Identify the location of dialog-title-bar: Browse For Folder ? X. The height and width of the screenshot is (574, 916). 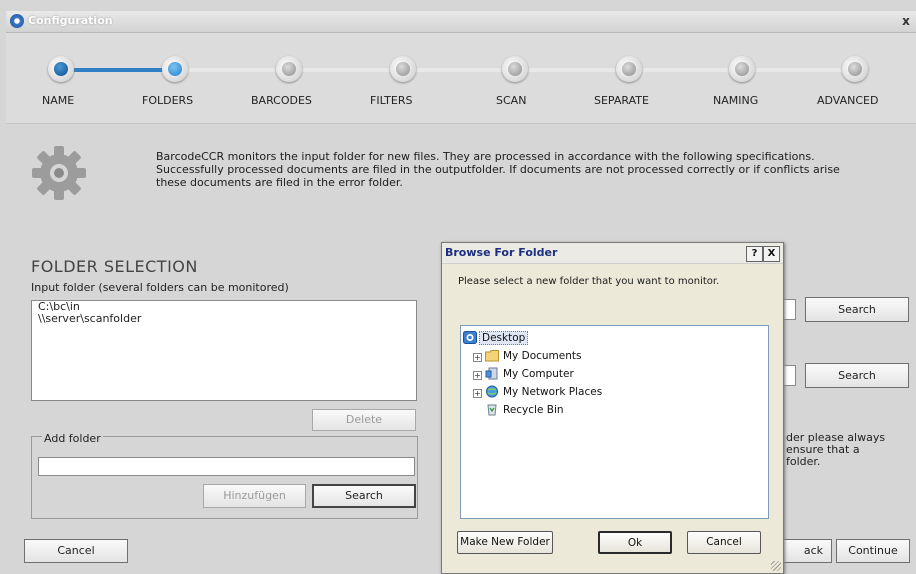
(612, 253).